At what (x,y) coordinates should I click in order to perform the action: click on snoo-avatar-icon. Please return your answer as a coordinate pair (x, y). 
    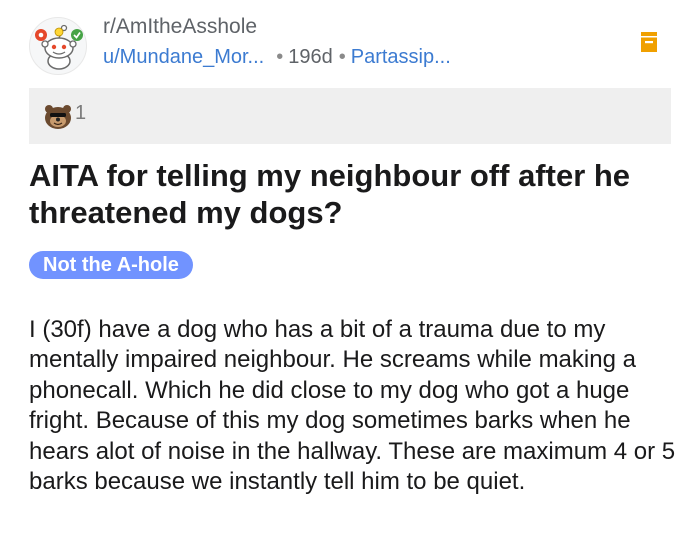
    Looking at the image, I should click on (59, 47).